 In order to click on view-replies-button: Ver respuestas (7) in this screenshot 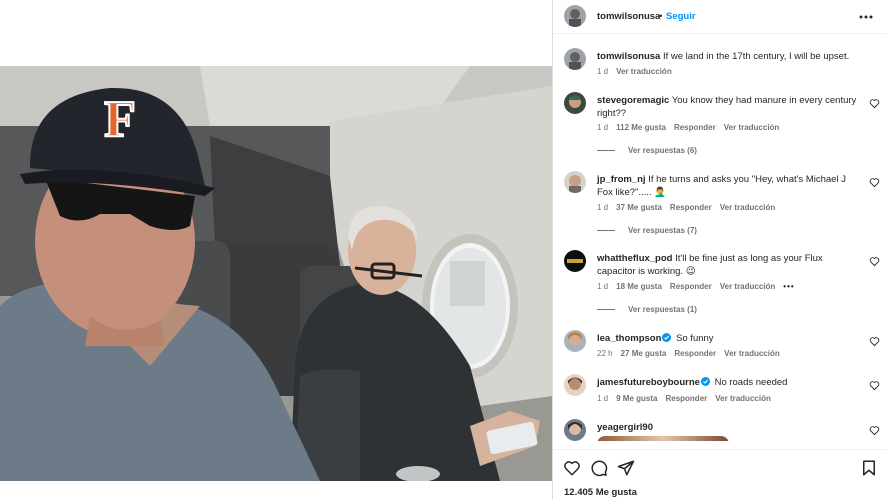, I will do `click(647, 230)`.